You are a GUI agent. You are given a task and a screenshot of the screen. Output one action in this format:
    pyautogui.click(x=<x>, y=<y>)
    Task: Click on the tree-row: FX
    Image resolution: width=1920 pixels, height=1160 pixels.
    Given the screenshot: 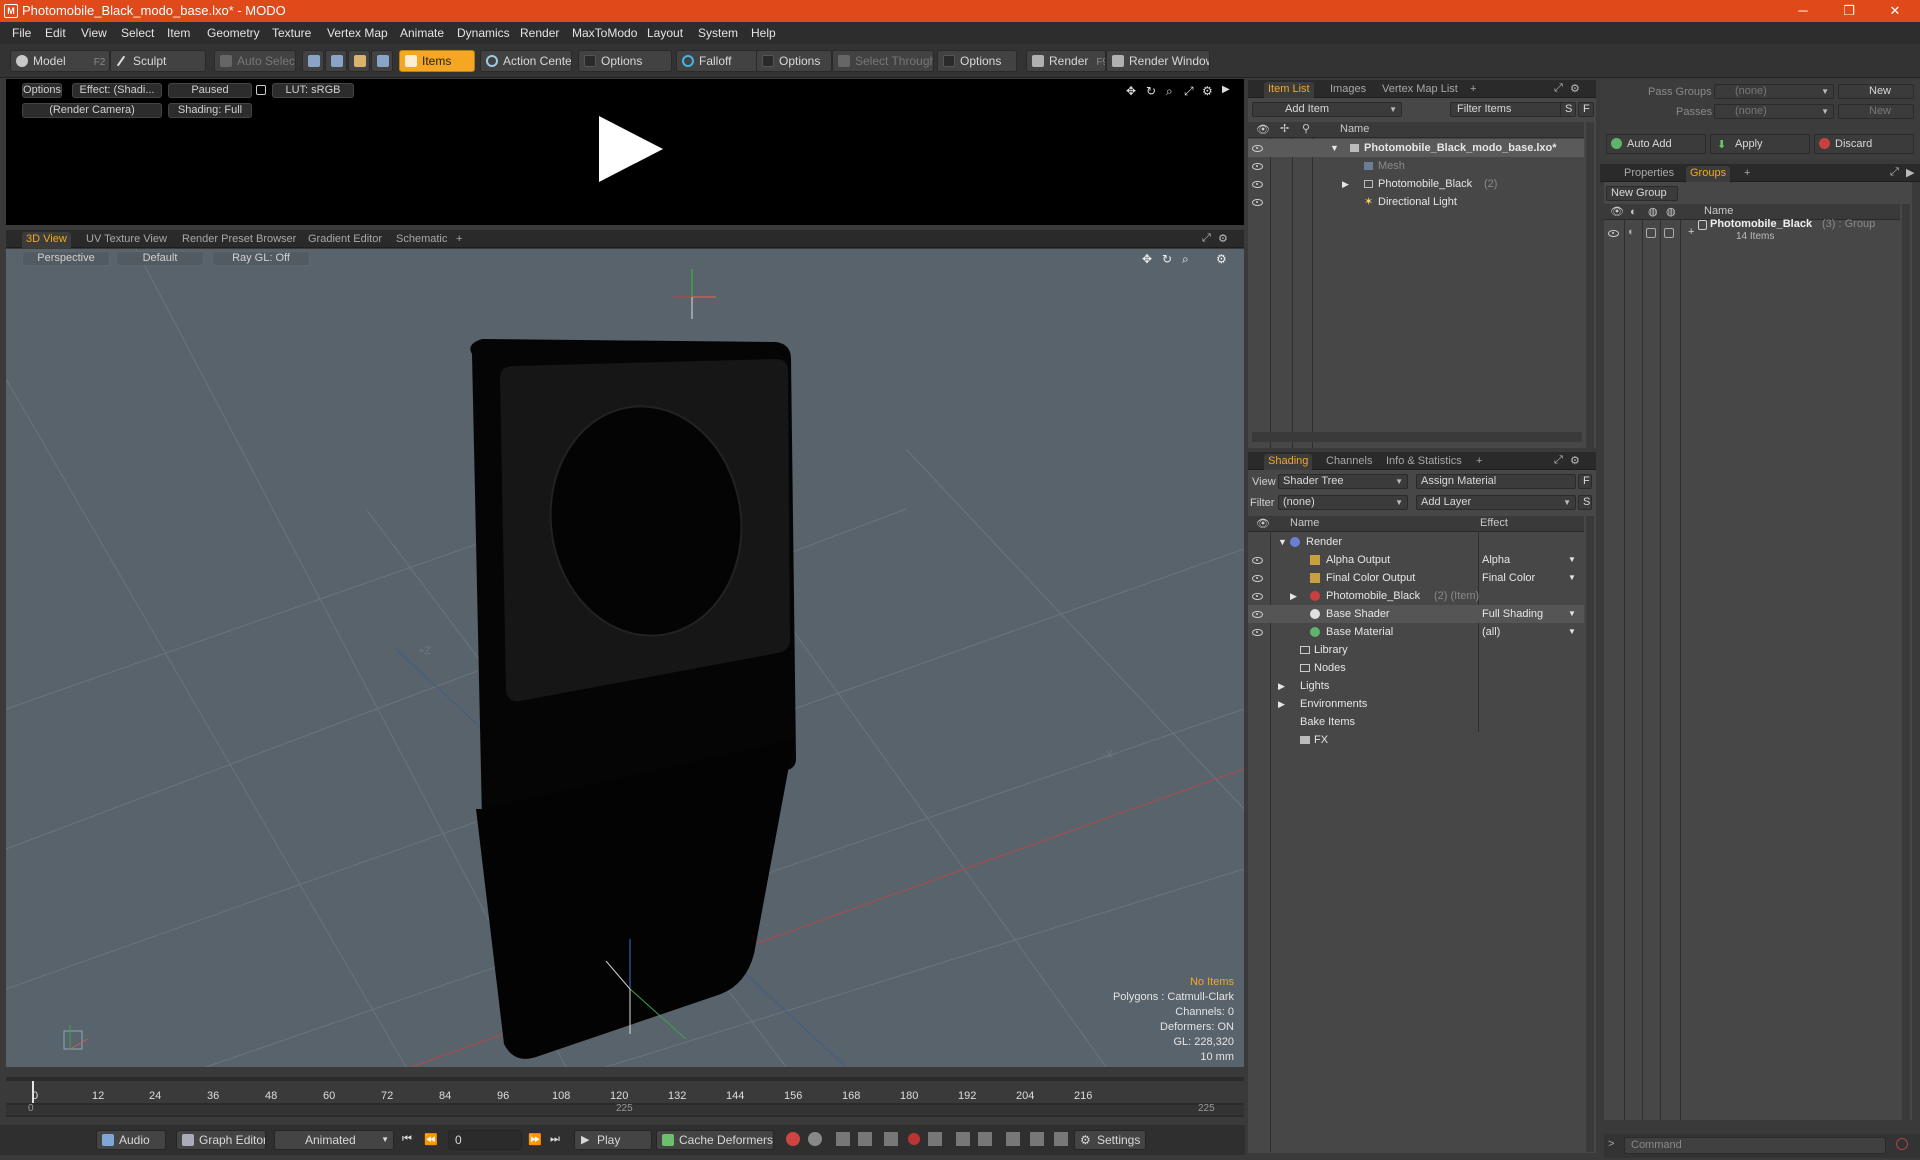 What is the action you would take?
    pyautogui.click(x=1416, y=740)
    